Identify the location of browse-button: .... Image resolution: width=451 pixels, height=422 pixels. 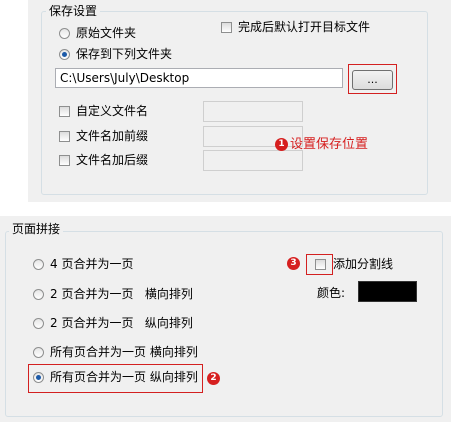
(372, 80).